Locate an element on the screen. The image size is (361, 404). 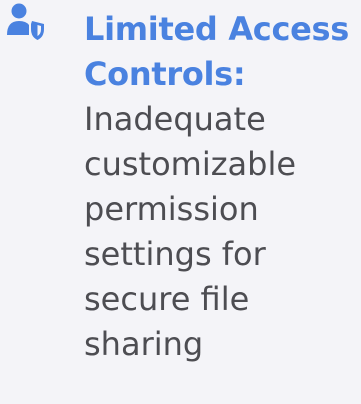
feature-description-line: Inadequate is located at coordinates (175, 119).